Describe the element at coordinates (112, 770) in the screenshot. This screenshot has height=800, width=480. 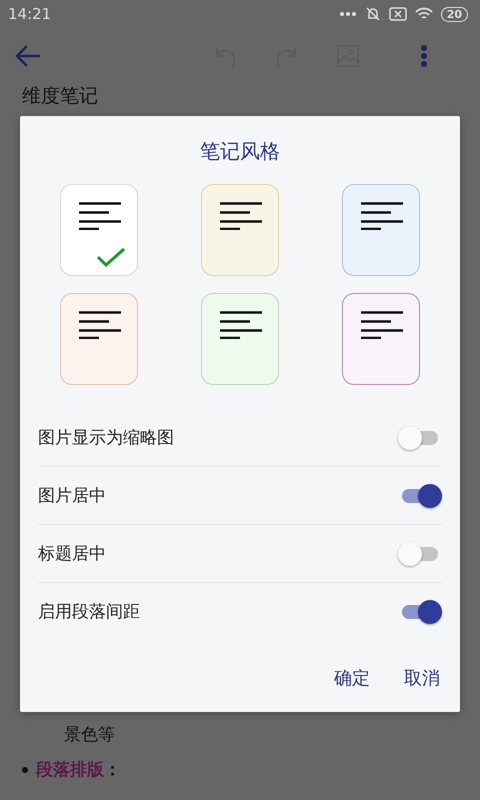
I see `colon-text: ：` at that location.